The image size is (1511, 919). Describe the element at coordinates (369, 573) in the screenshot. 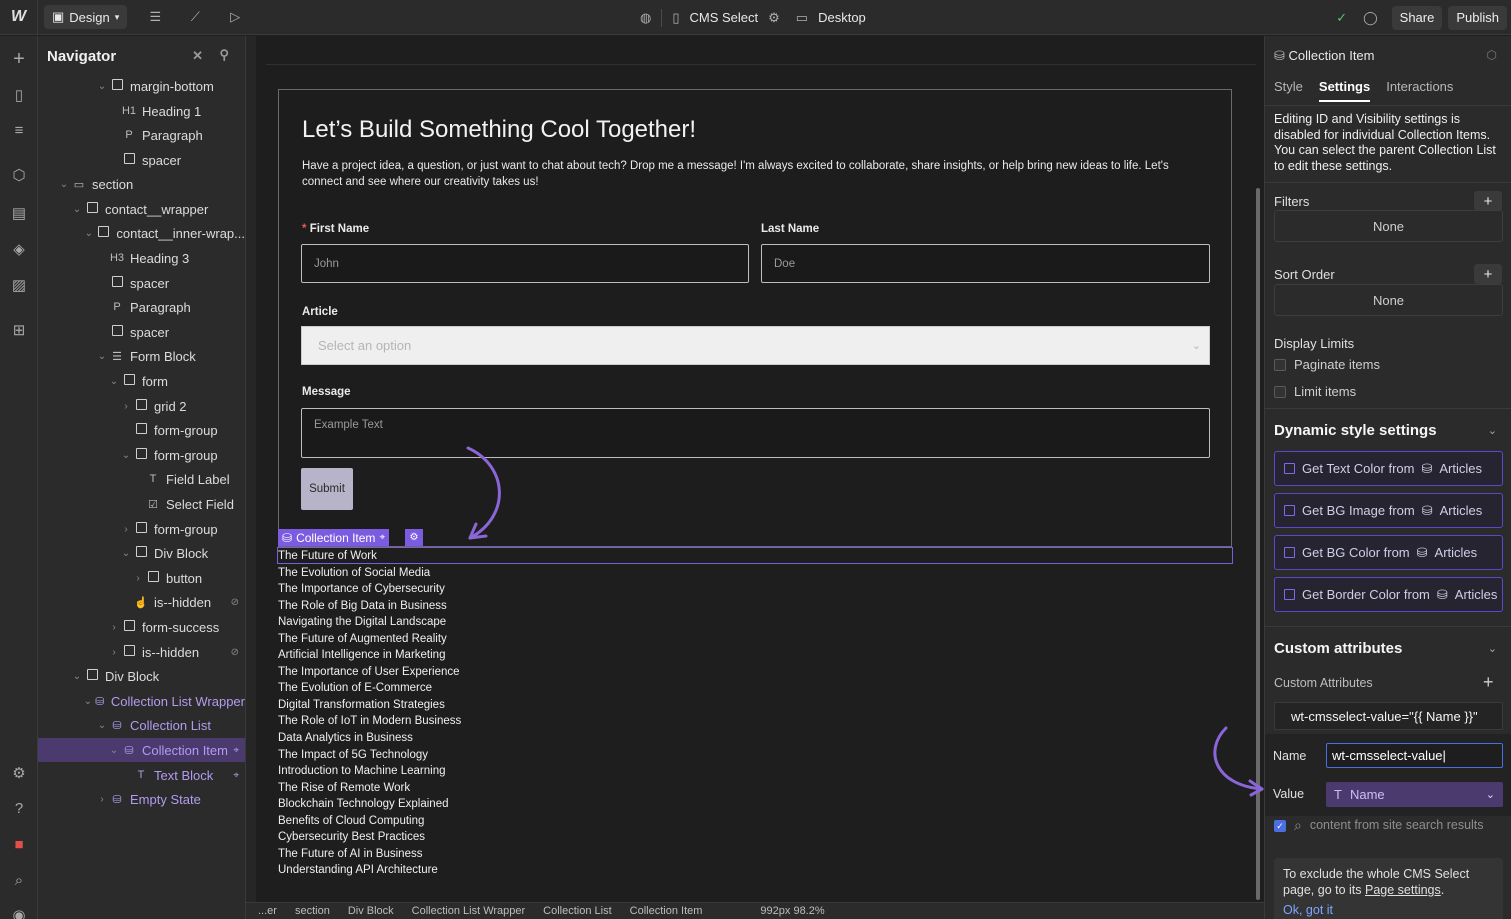

I see `list-item: The Evolution of Social Media` at that location.